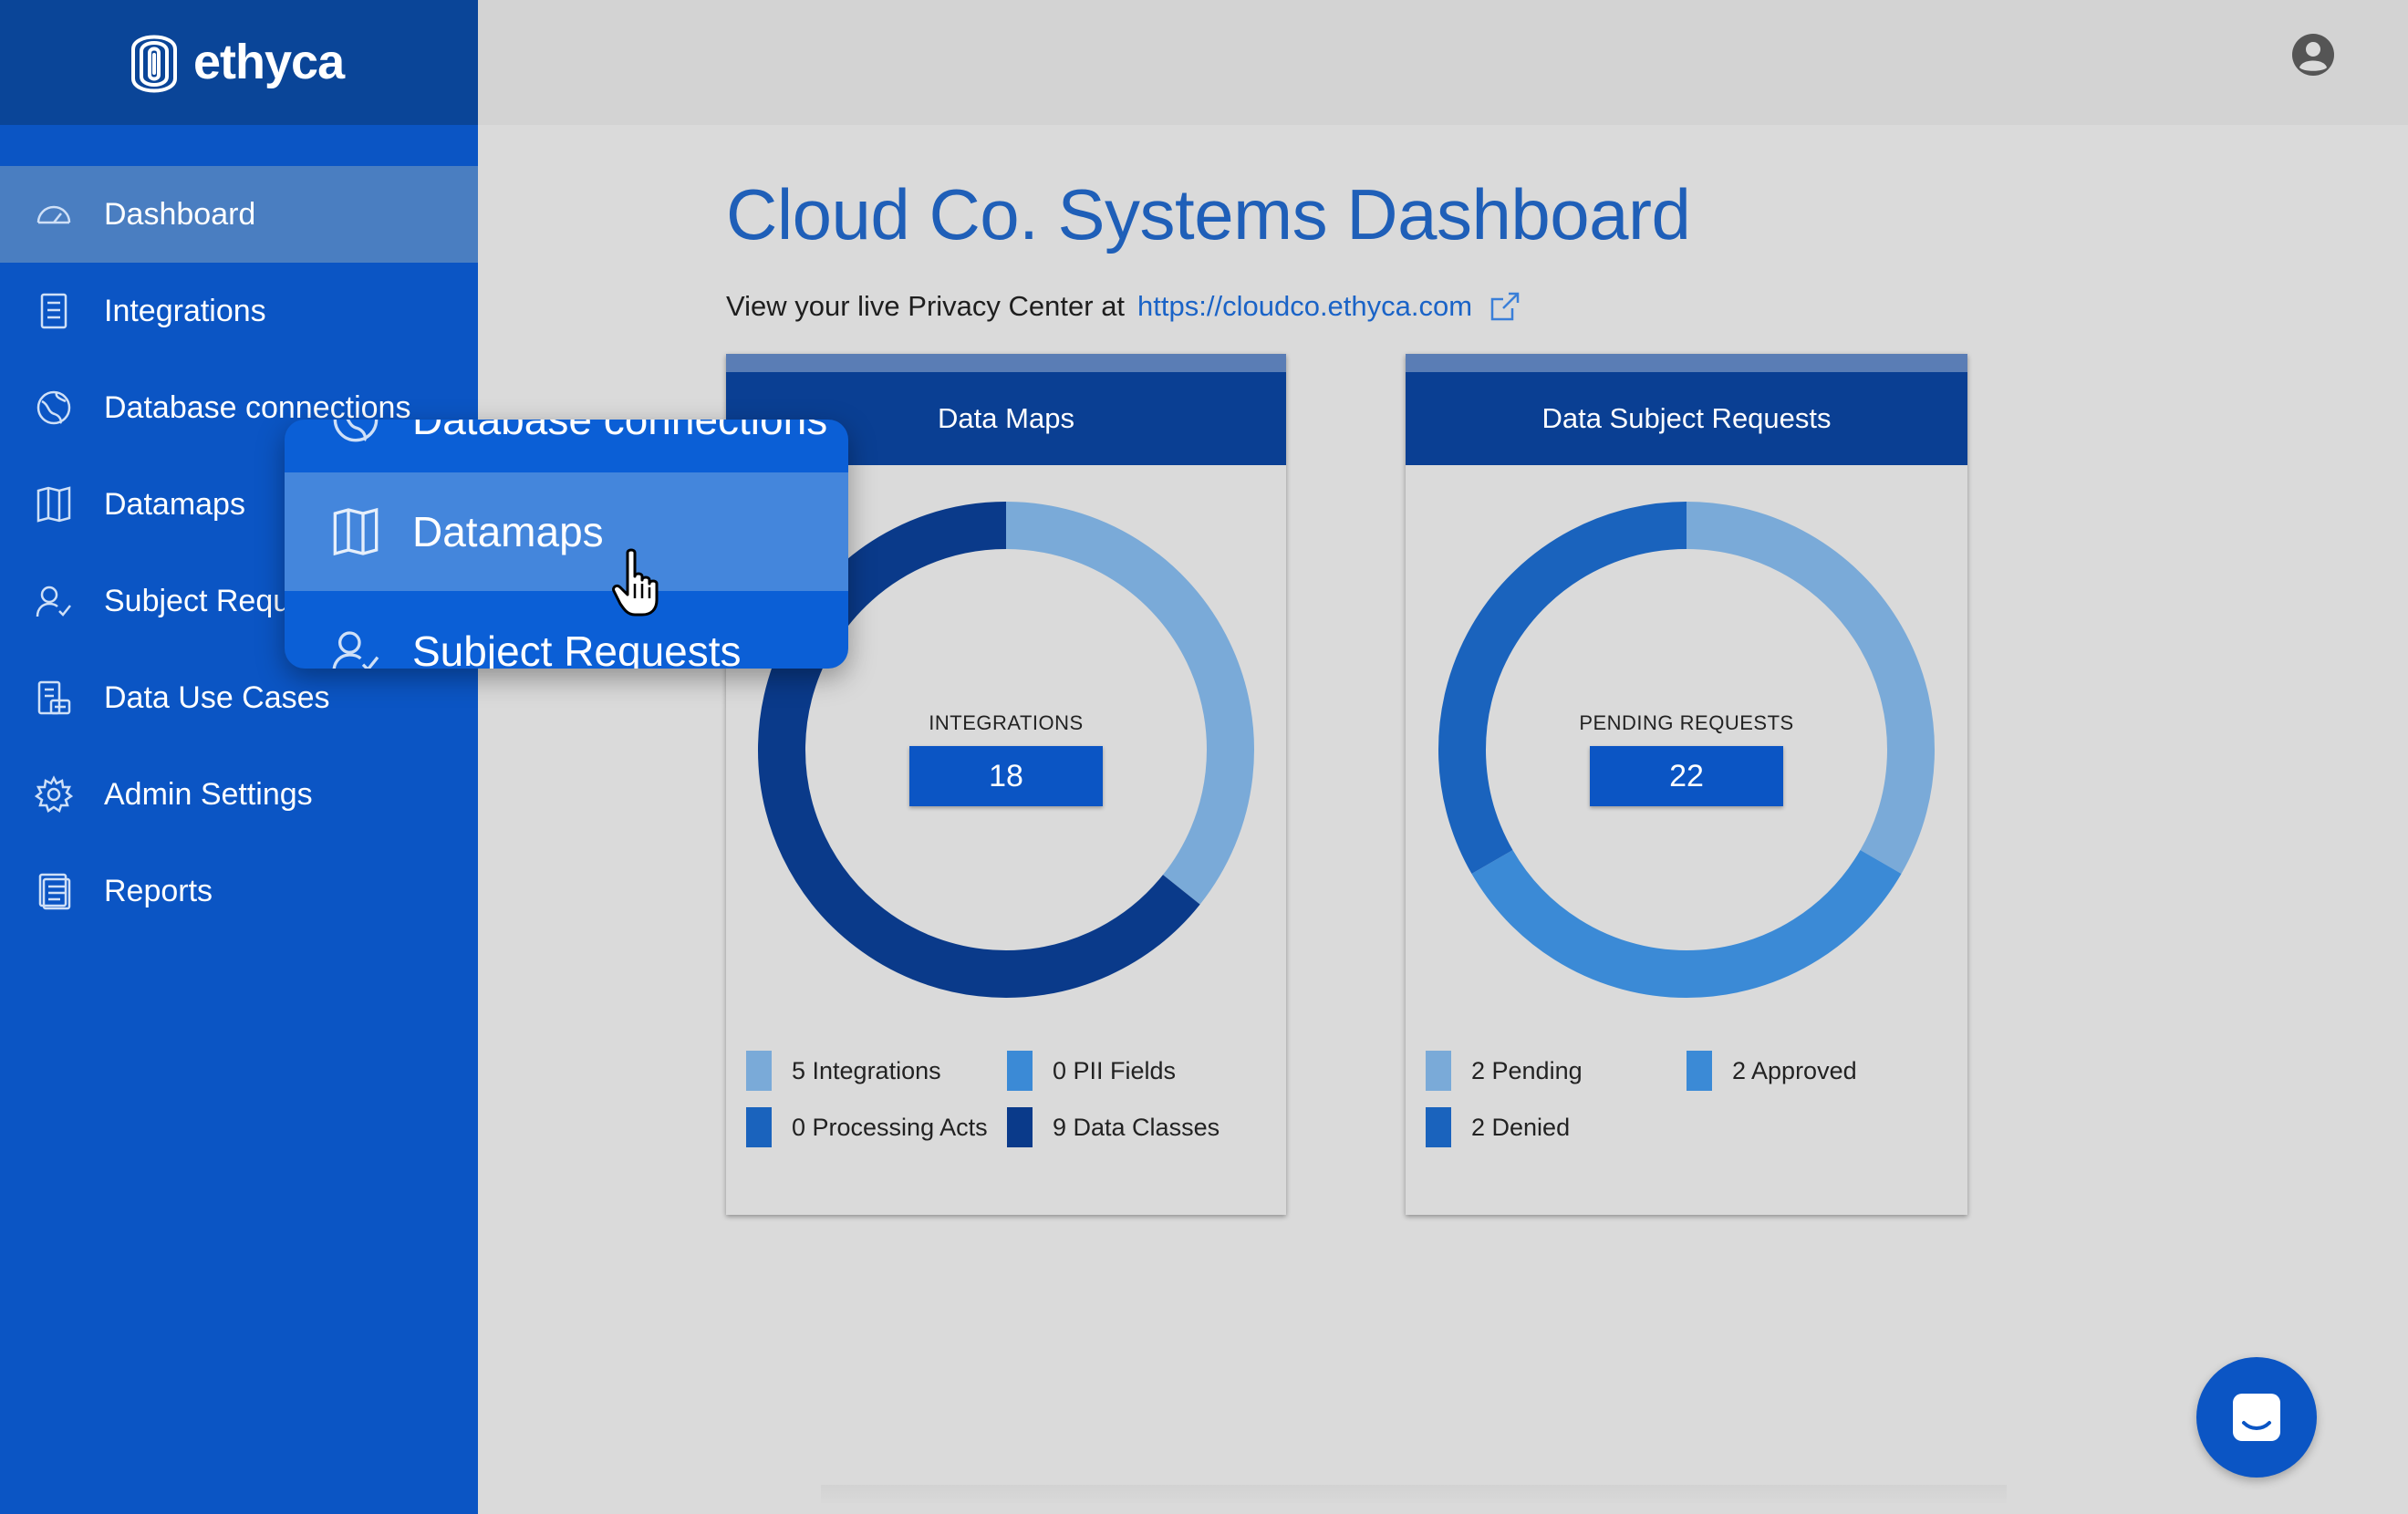 The height and width of the screenshot is (1514, 2408). Describe the element at coordinates (159, 890) in the screenshot. I see `sidebar-item-label: Reports` at that location.